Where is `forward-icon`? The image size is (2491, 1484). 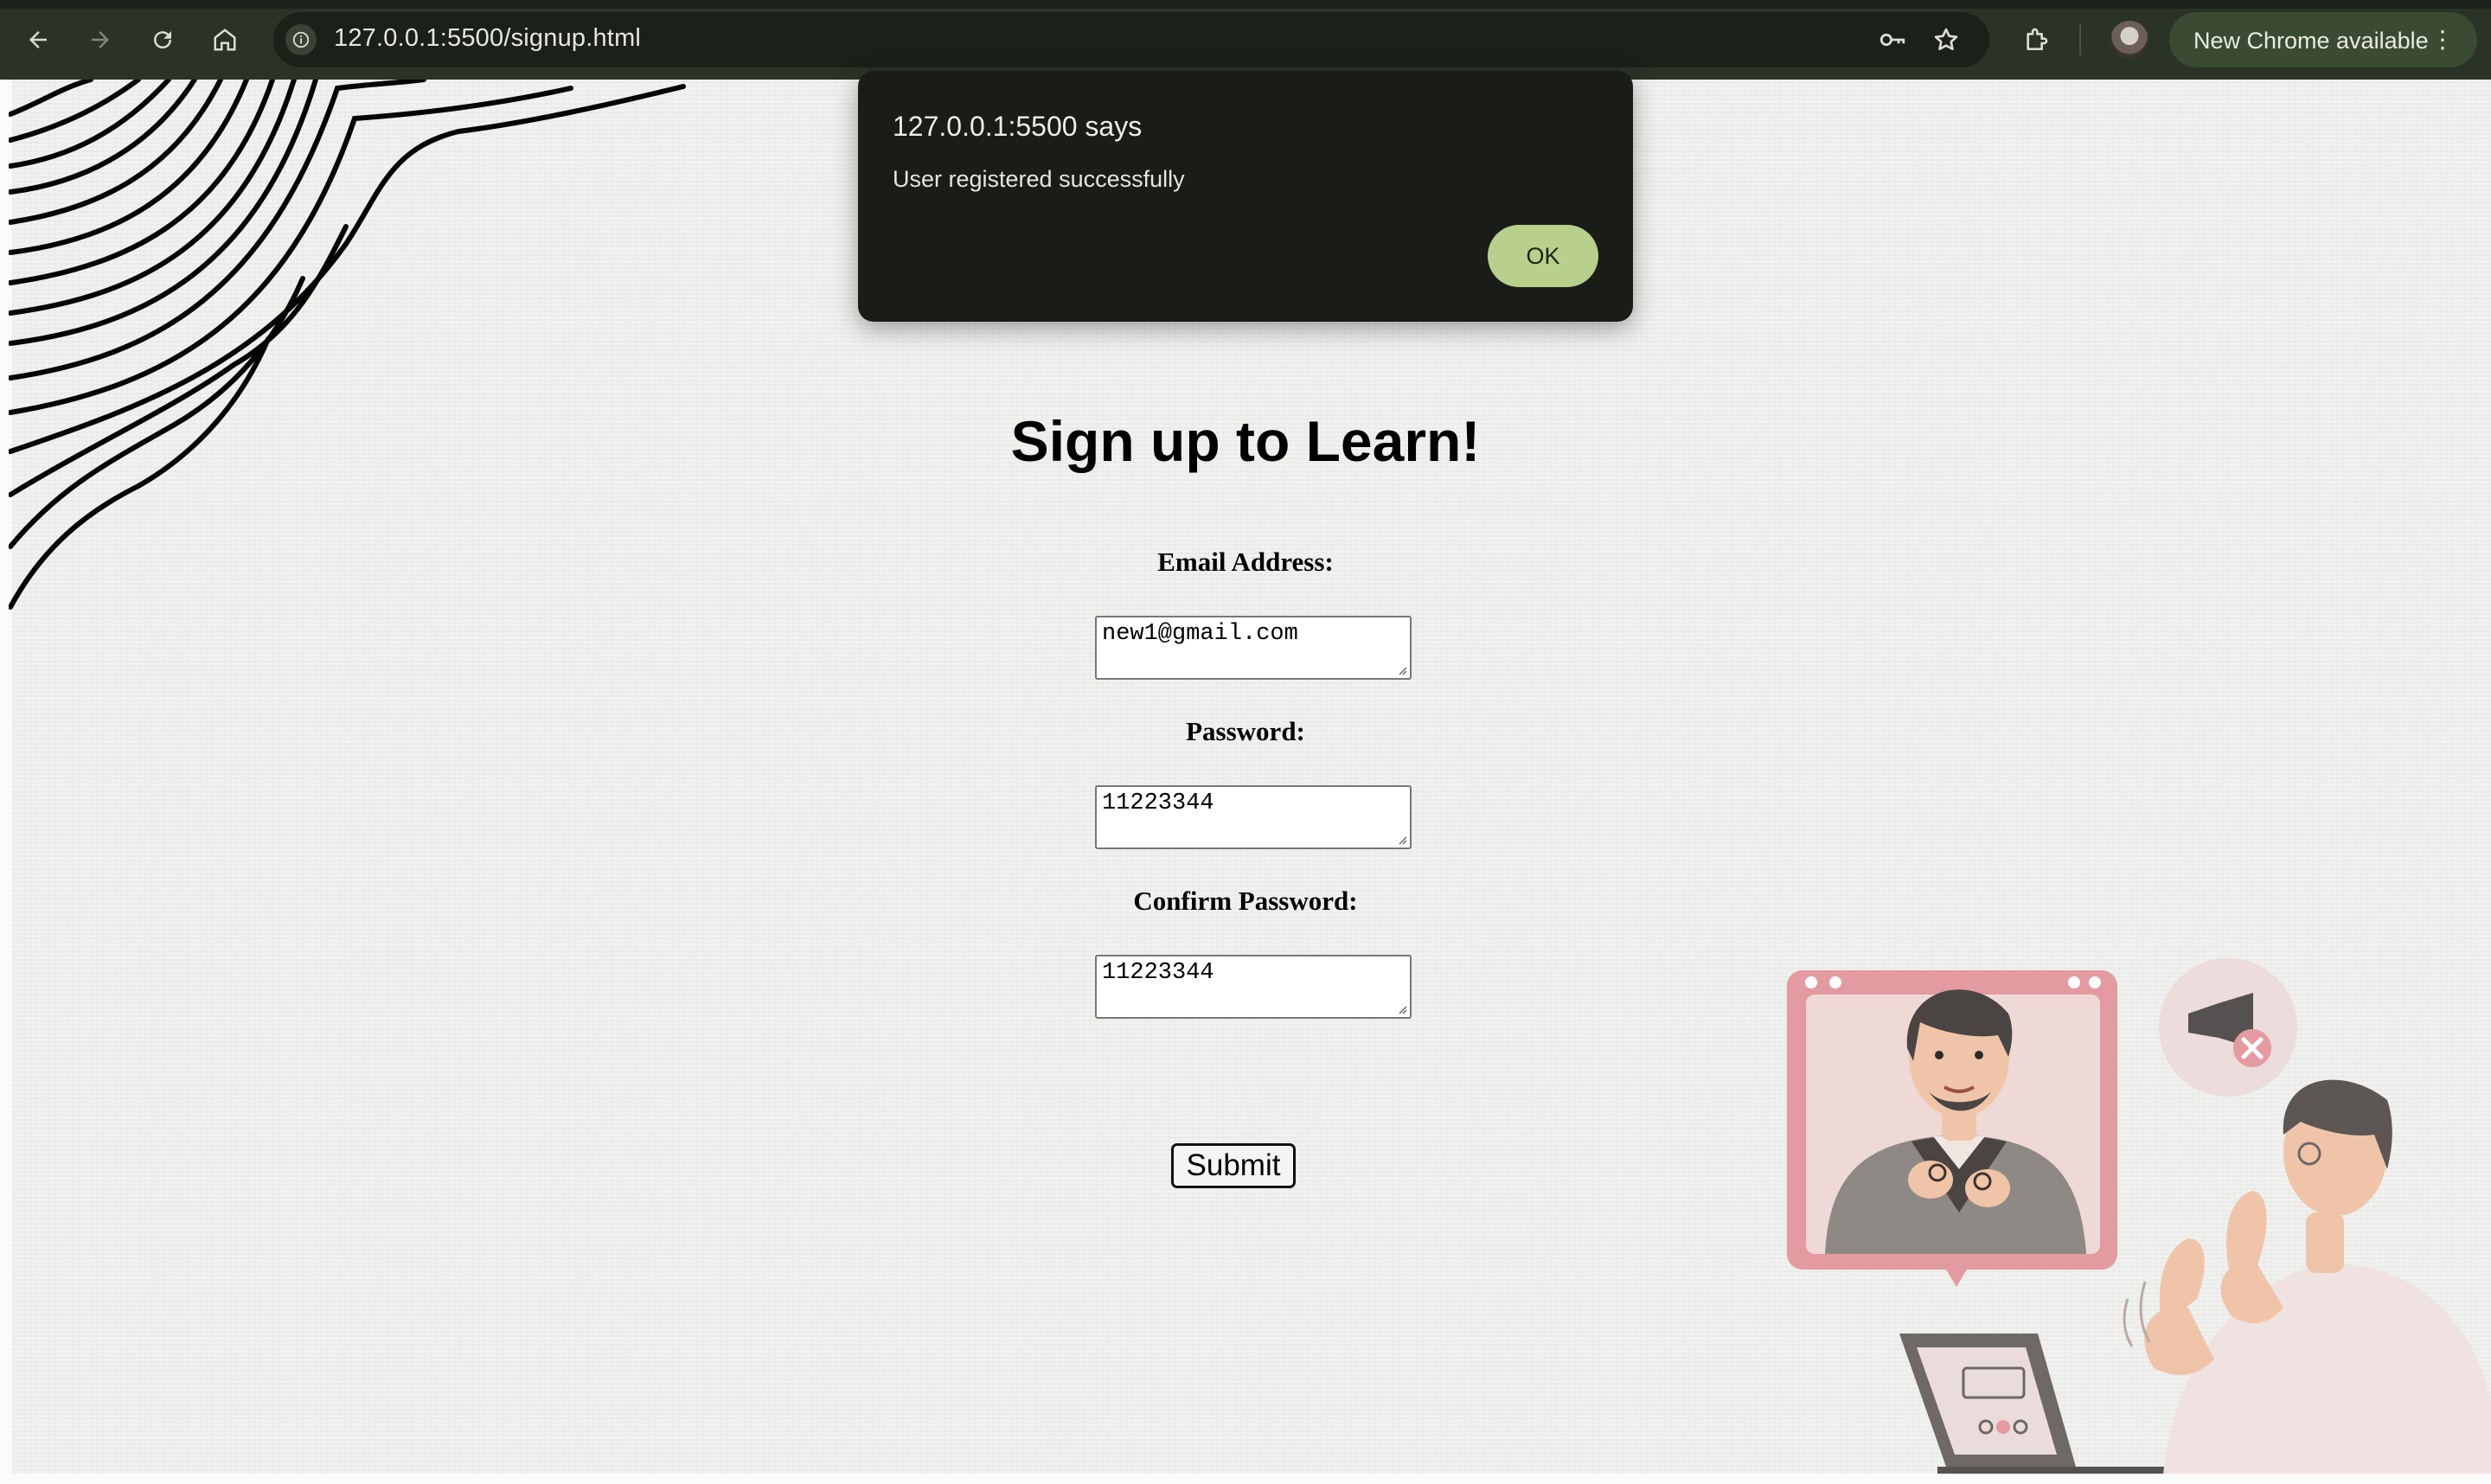
forward-icon is located at coordinates (101, 40).